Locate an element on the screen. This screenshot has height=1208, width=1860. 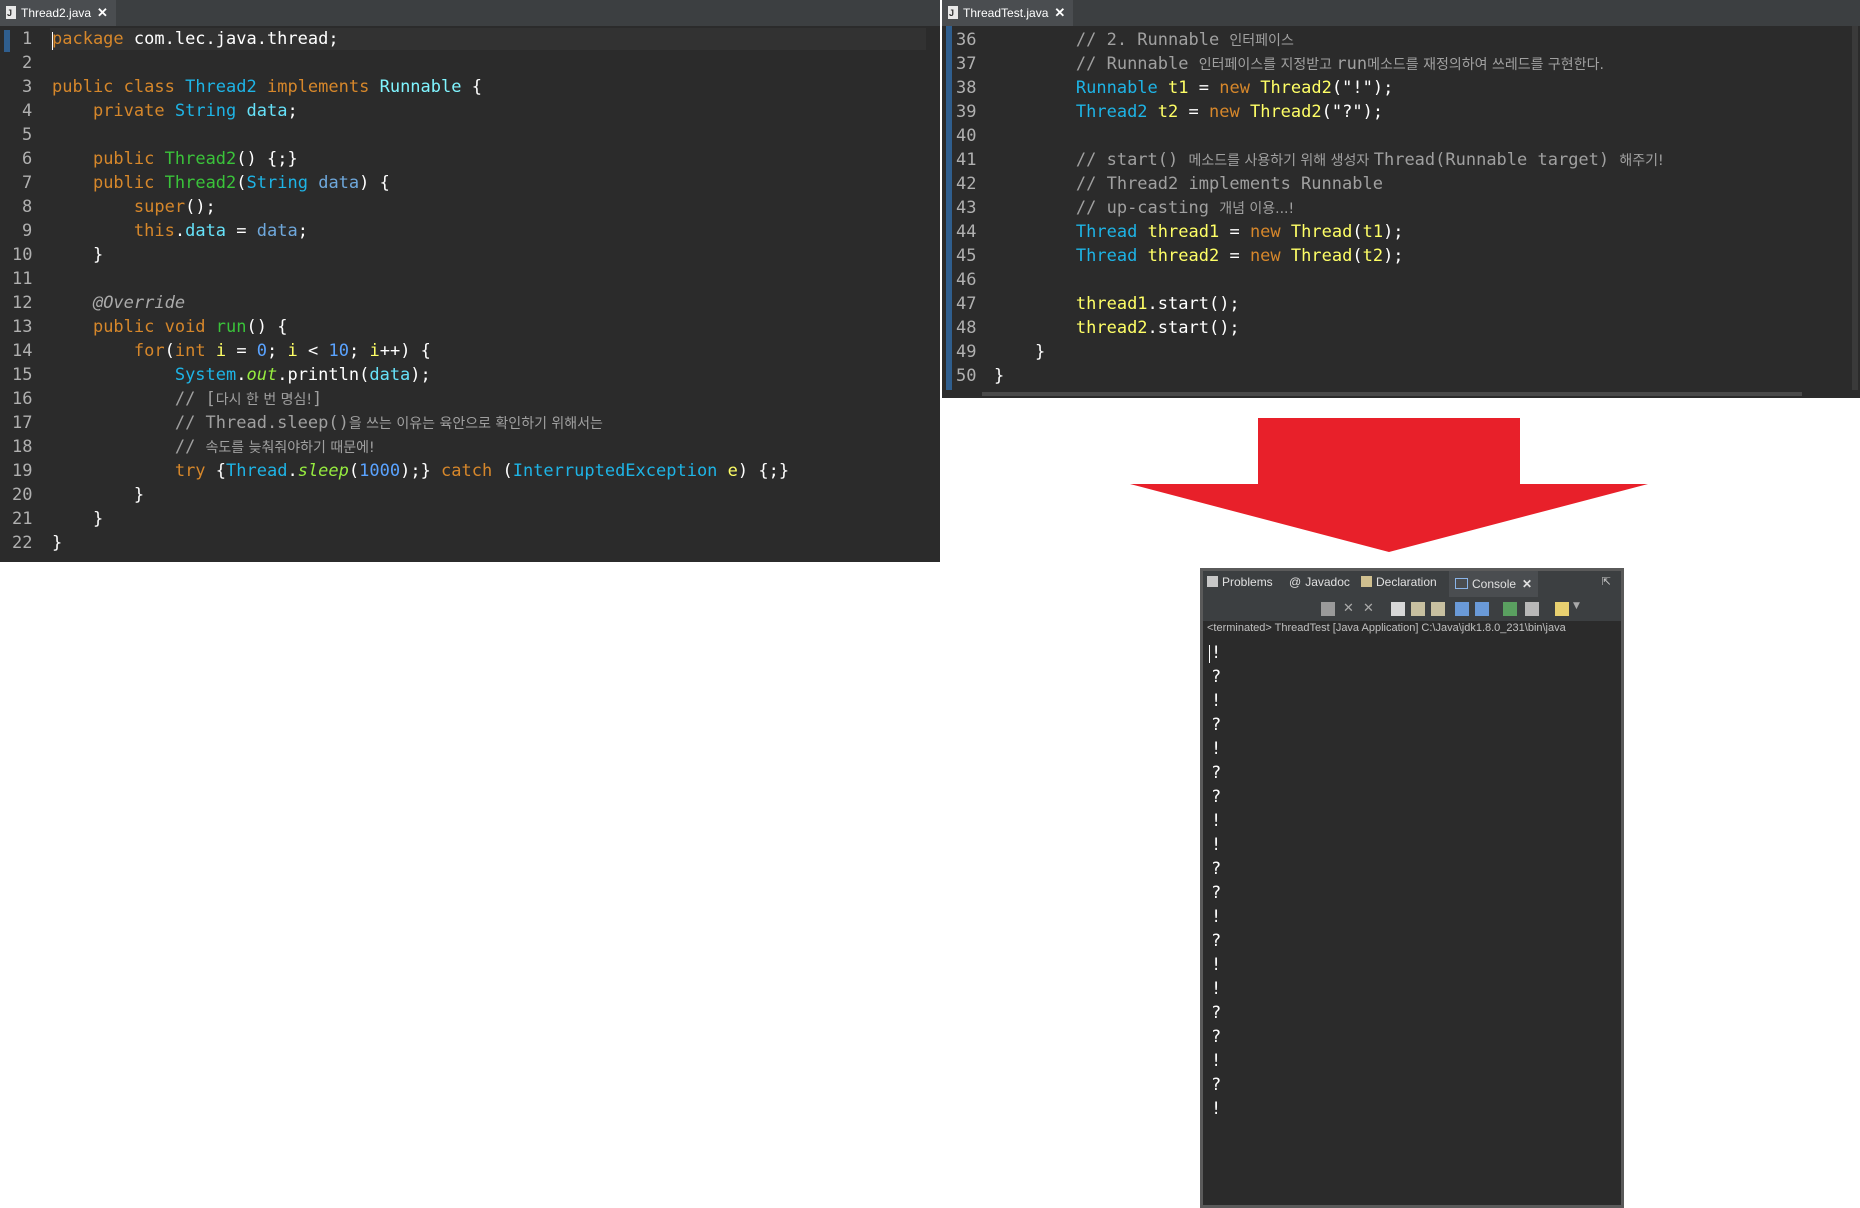
code-line: private String data; is located at coordinates (195, 111).